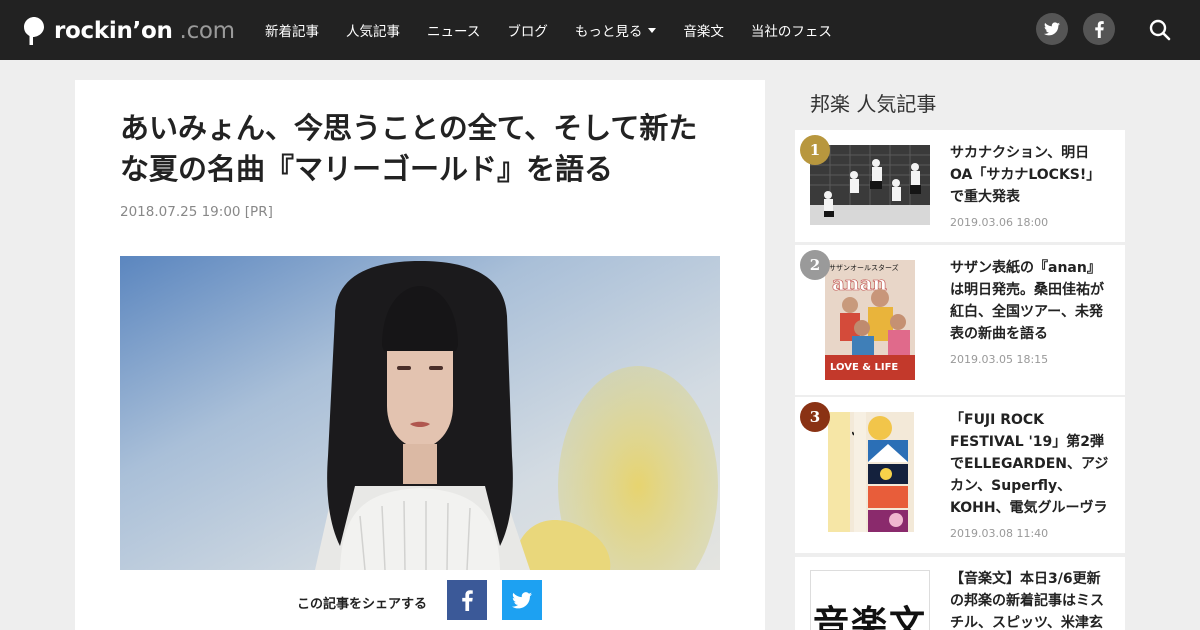 Image resolution: width=1200 pixels, height=630 pixels. Describe the element at coordinates (815, 150) in the screenshot. I see `rank-badge-1: 1` at that location.